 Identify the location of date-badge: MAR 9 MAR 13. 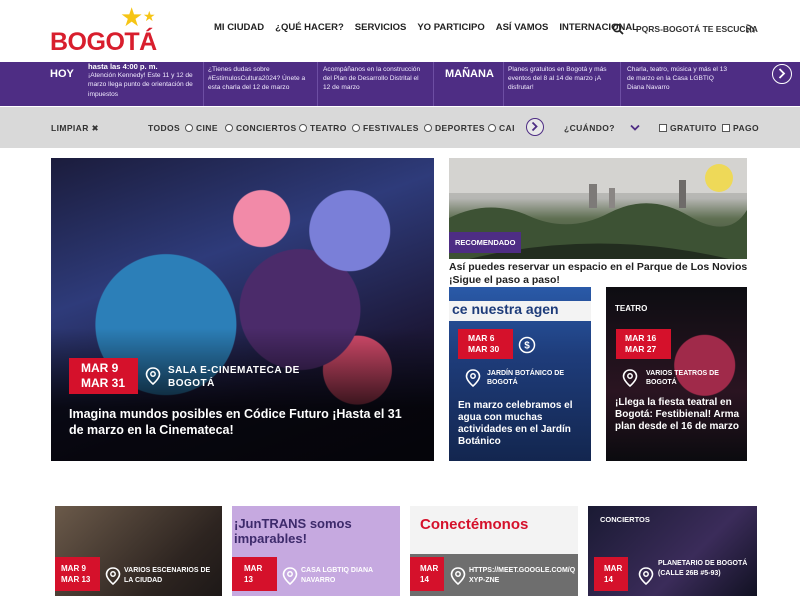
(77, 574).